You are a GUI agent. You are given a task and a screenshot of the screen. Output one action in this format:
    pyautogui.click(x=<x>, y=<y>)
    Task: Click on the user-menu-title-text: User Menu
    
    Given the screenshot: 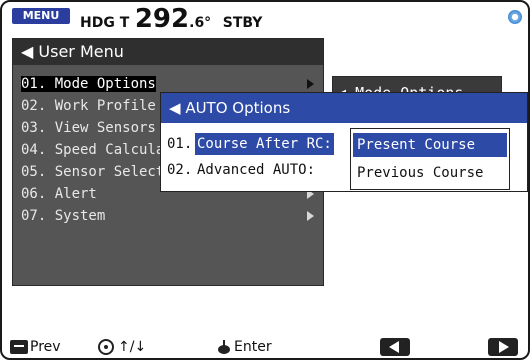 What is the action you would take?
    pyautogui.click(x=81, y=51)
    